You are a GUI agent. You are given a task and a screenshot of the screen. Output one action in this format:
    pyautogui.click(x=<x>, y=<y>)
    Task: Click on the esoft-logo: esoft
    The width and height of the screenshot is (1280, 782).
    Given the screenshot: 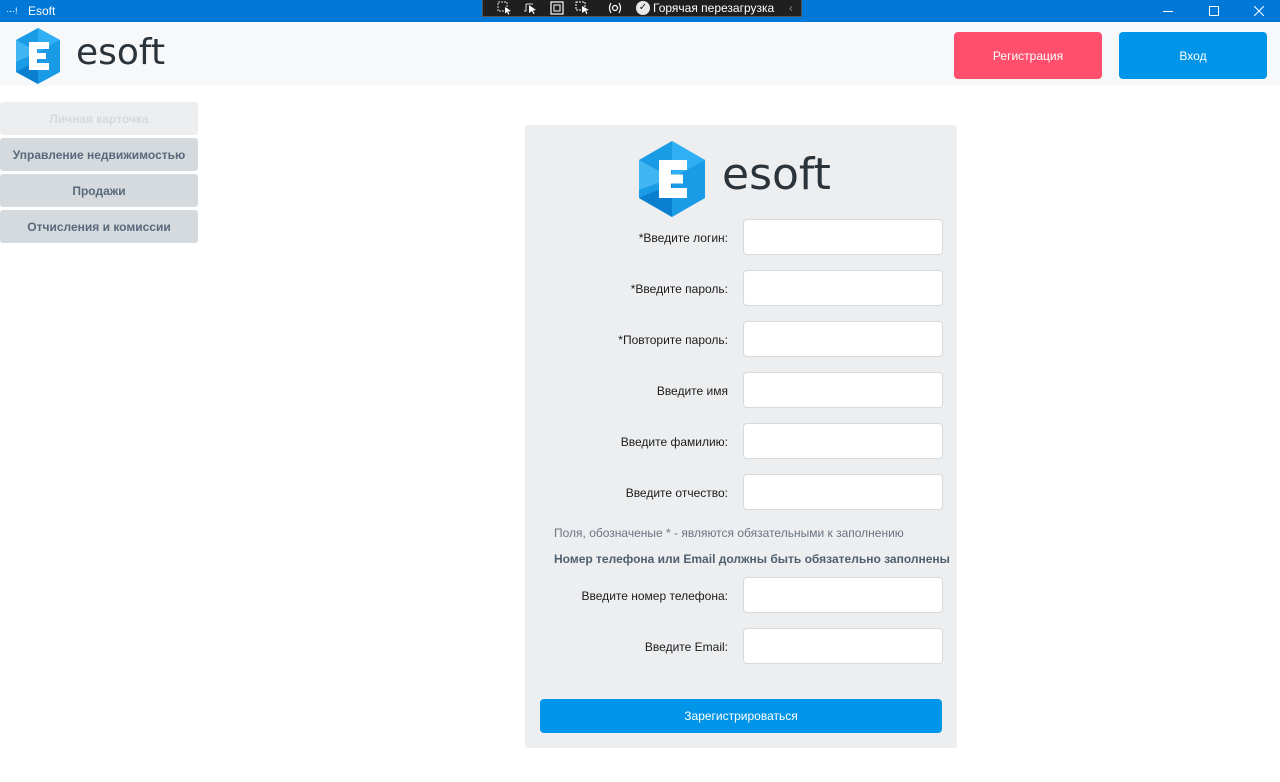 What is the action you would take?
    pyautogui.click(x=90, y=56)
    